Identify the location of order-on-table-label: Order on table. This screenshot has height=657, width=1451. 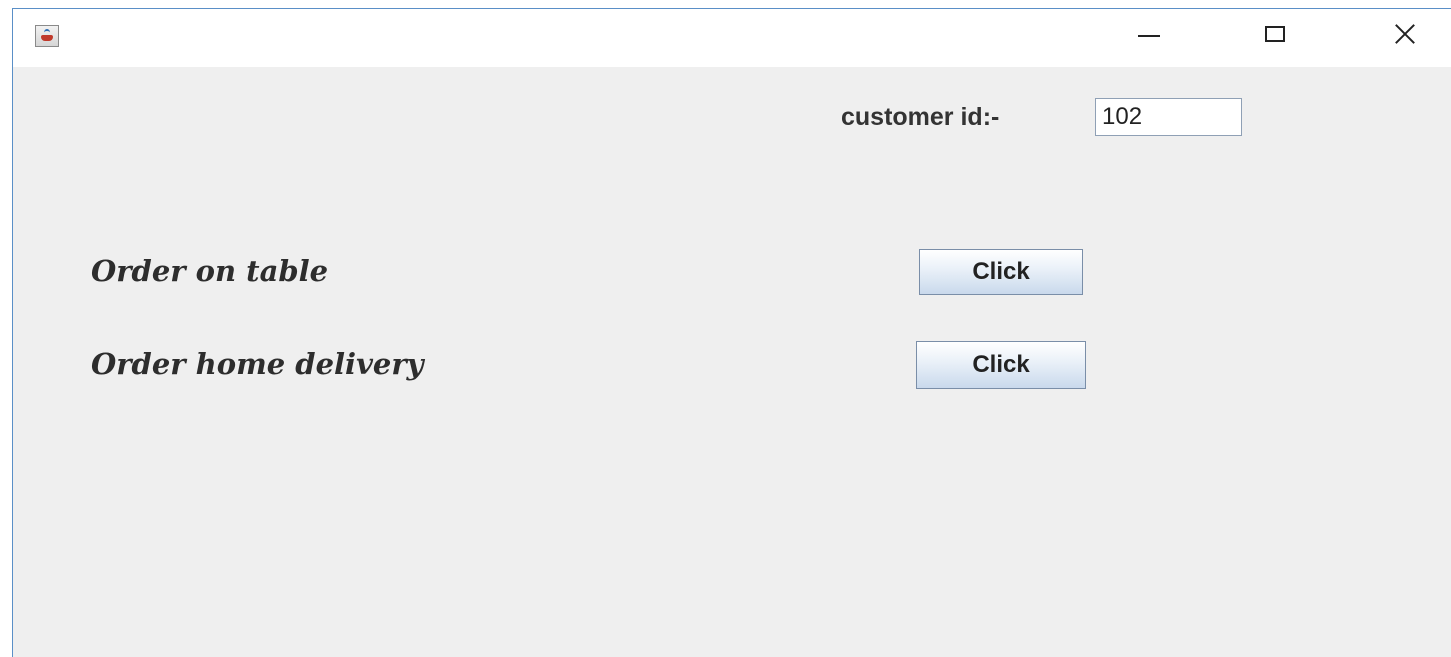
(210, 271).